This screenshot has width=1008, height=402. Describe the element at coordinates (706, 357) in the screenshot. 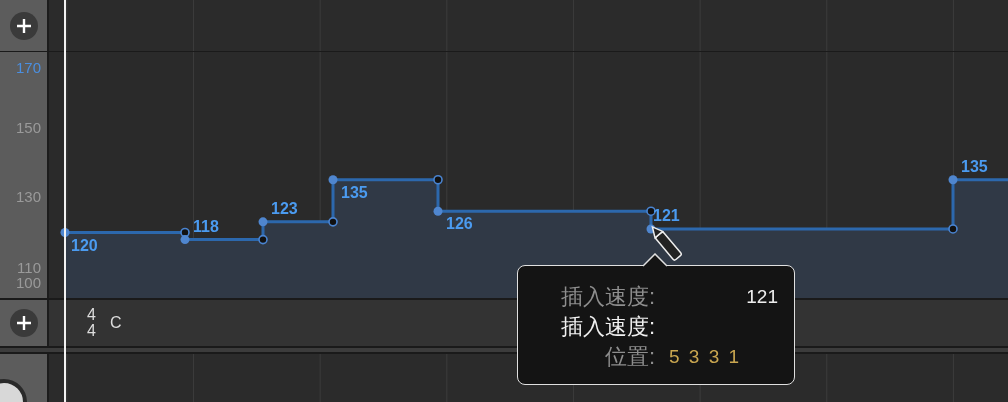

I see `tooltip-value: 5 3 3 1` at that location.